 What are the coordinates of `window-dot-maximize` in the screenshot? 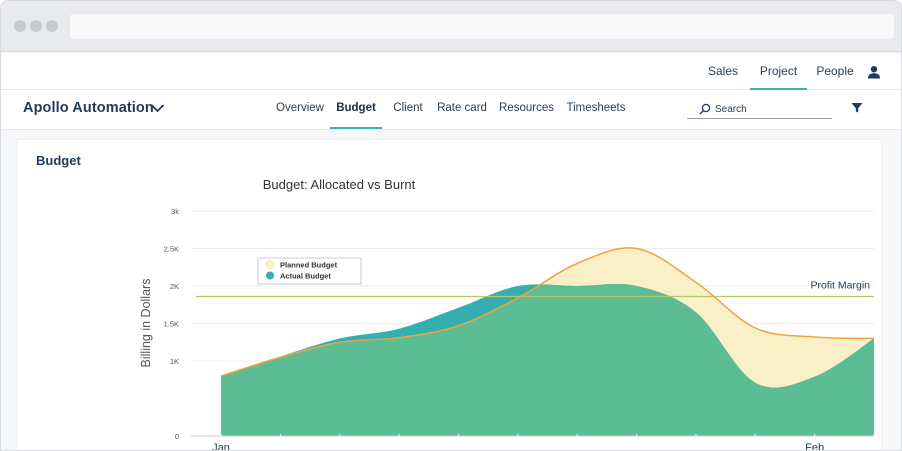 It's located at (52, 26).